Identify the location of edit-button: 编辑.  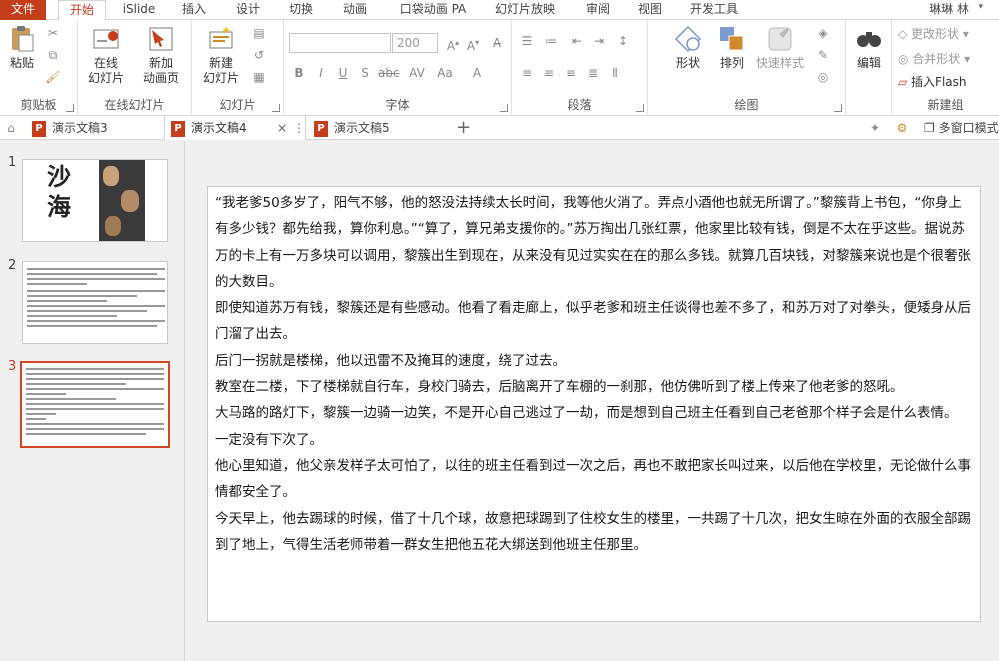
(869, 47).